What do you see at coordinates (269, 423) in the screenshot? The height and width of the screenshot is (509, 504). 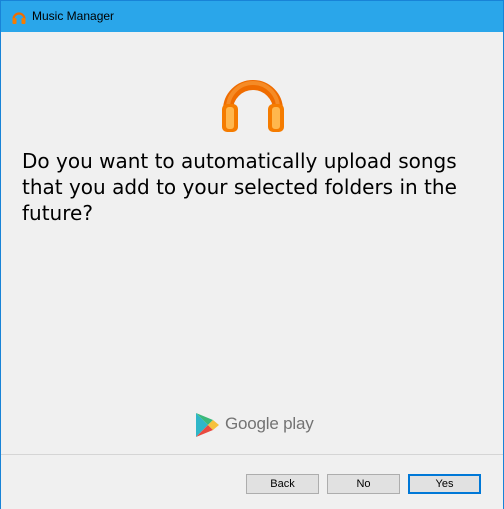 I see `google-play-text: Google play` at bounding box center [269, 423].